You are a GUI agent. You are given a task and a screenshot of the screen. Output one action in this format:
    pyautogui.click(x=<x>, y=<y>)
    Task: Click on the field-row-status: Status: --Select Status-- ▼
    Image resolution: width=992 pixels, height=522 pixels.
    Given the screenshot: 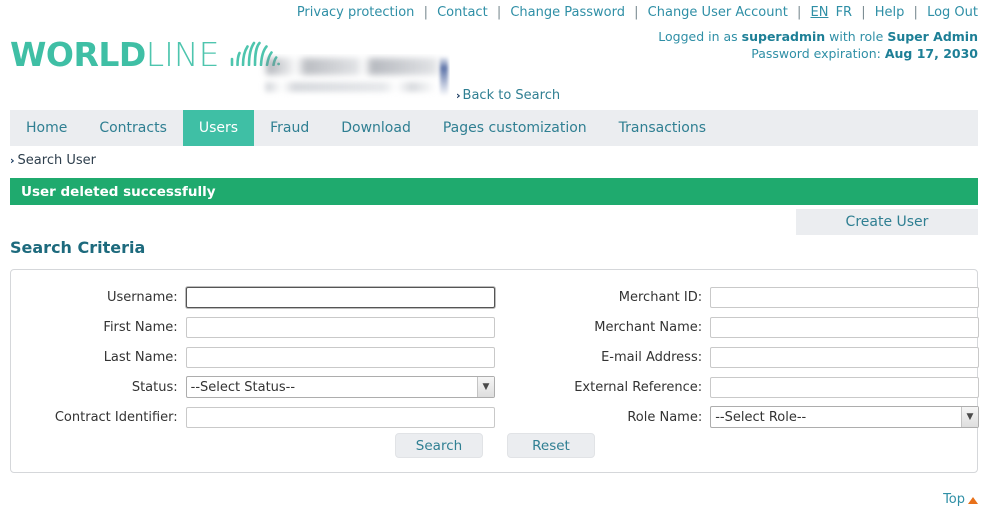 What is the action you would take?
    pyautogui.click(x=253, y=387)
    